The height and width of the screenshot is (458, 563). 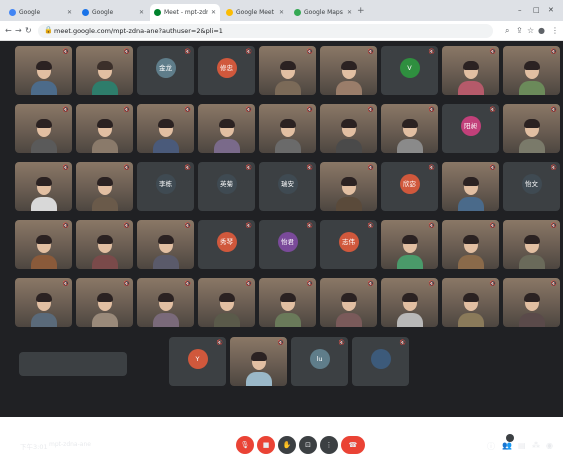 What do you see at coordinates (409, 70) in the screenshot?
I see `participant-tile: V 🔇` at bounding box center [409, 70].